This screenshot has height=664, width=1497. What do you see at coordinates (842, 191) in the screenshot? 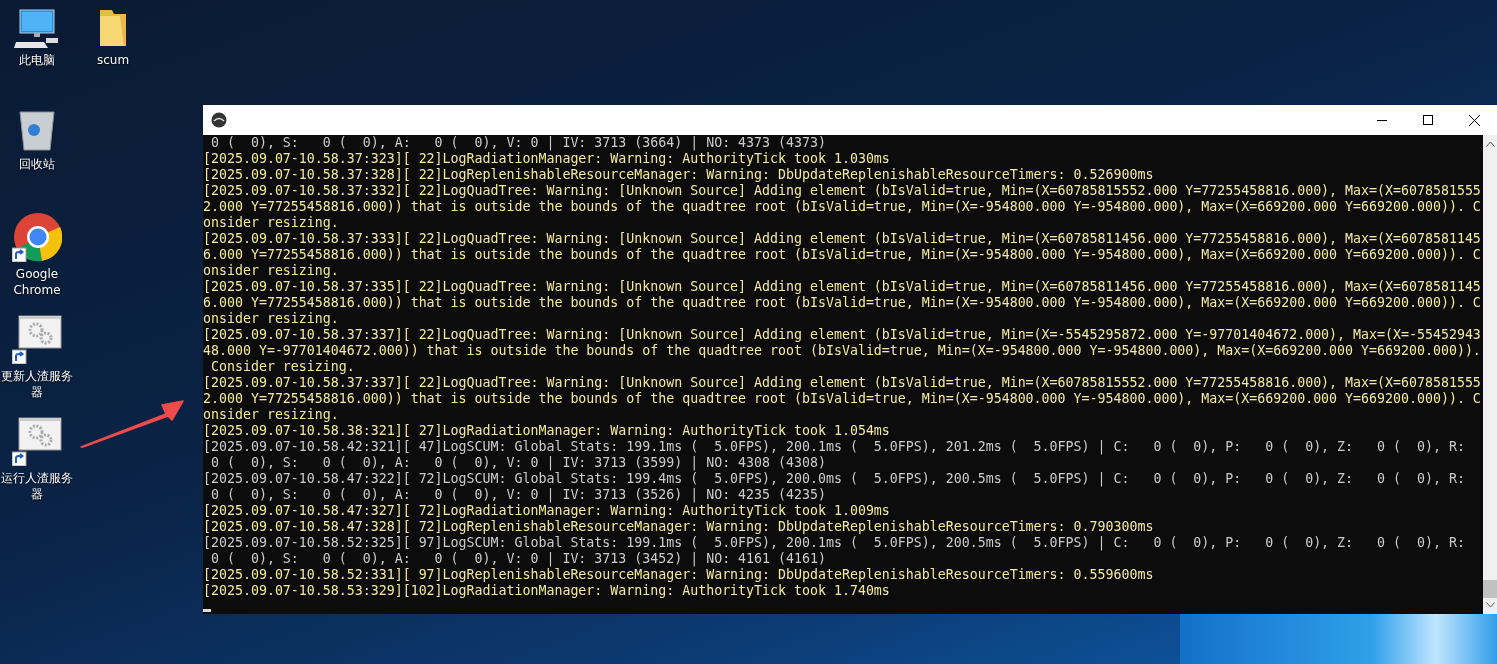
I see `log-line: [2025.09.07-10.58.37:332][ 22]LogQuadTree: Warning: [Unknown Source] Adding element (bIsValid=true, Min=(X=60785815552.000 Y=77255458816.000), Max=(X=6078581555` at bounding box center [842, 191].